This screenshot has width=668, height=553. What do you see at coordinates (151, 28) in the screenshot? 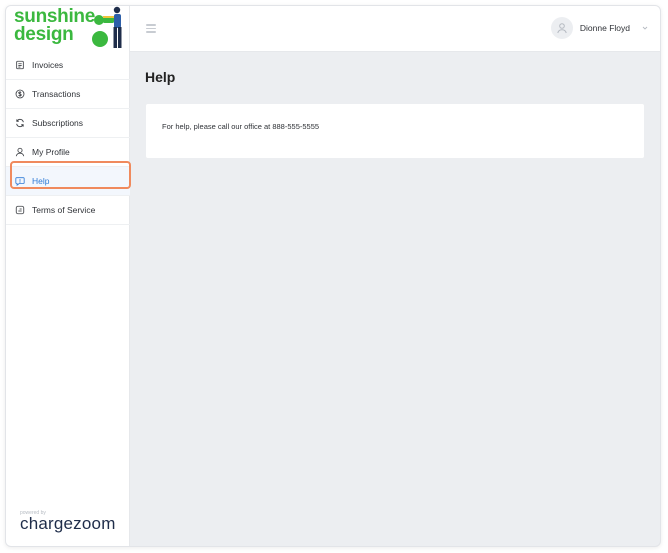
I see `hamburger-icon` at bounding box center [151, 28].